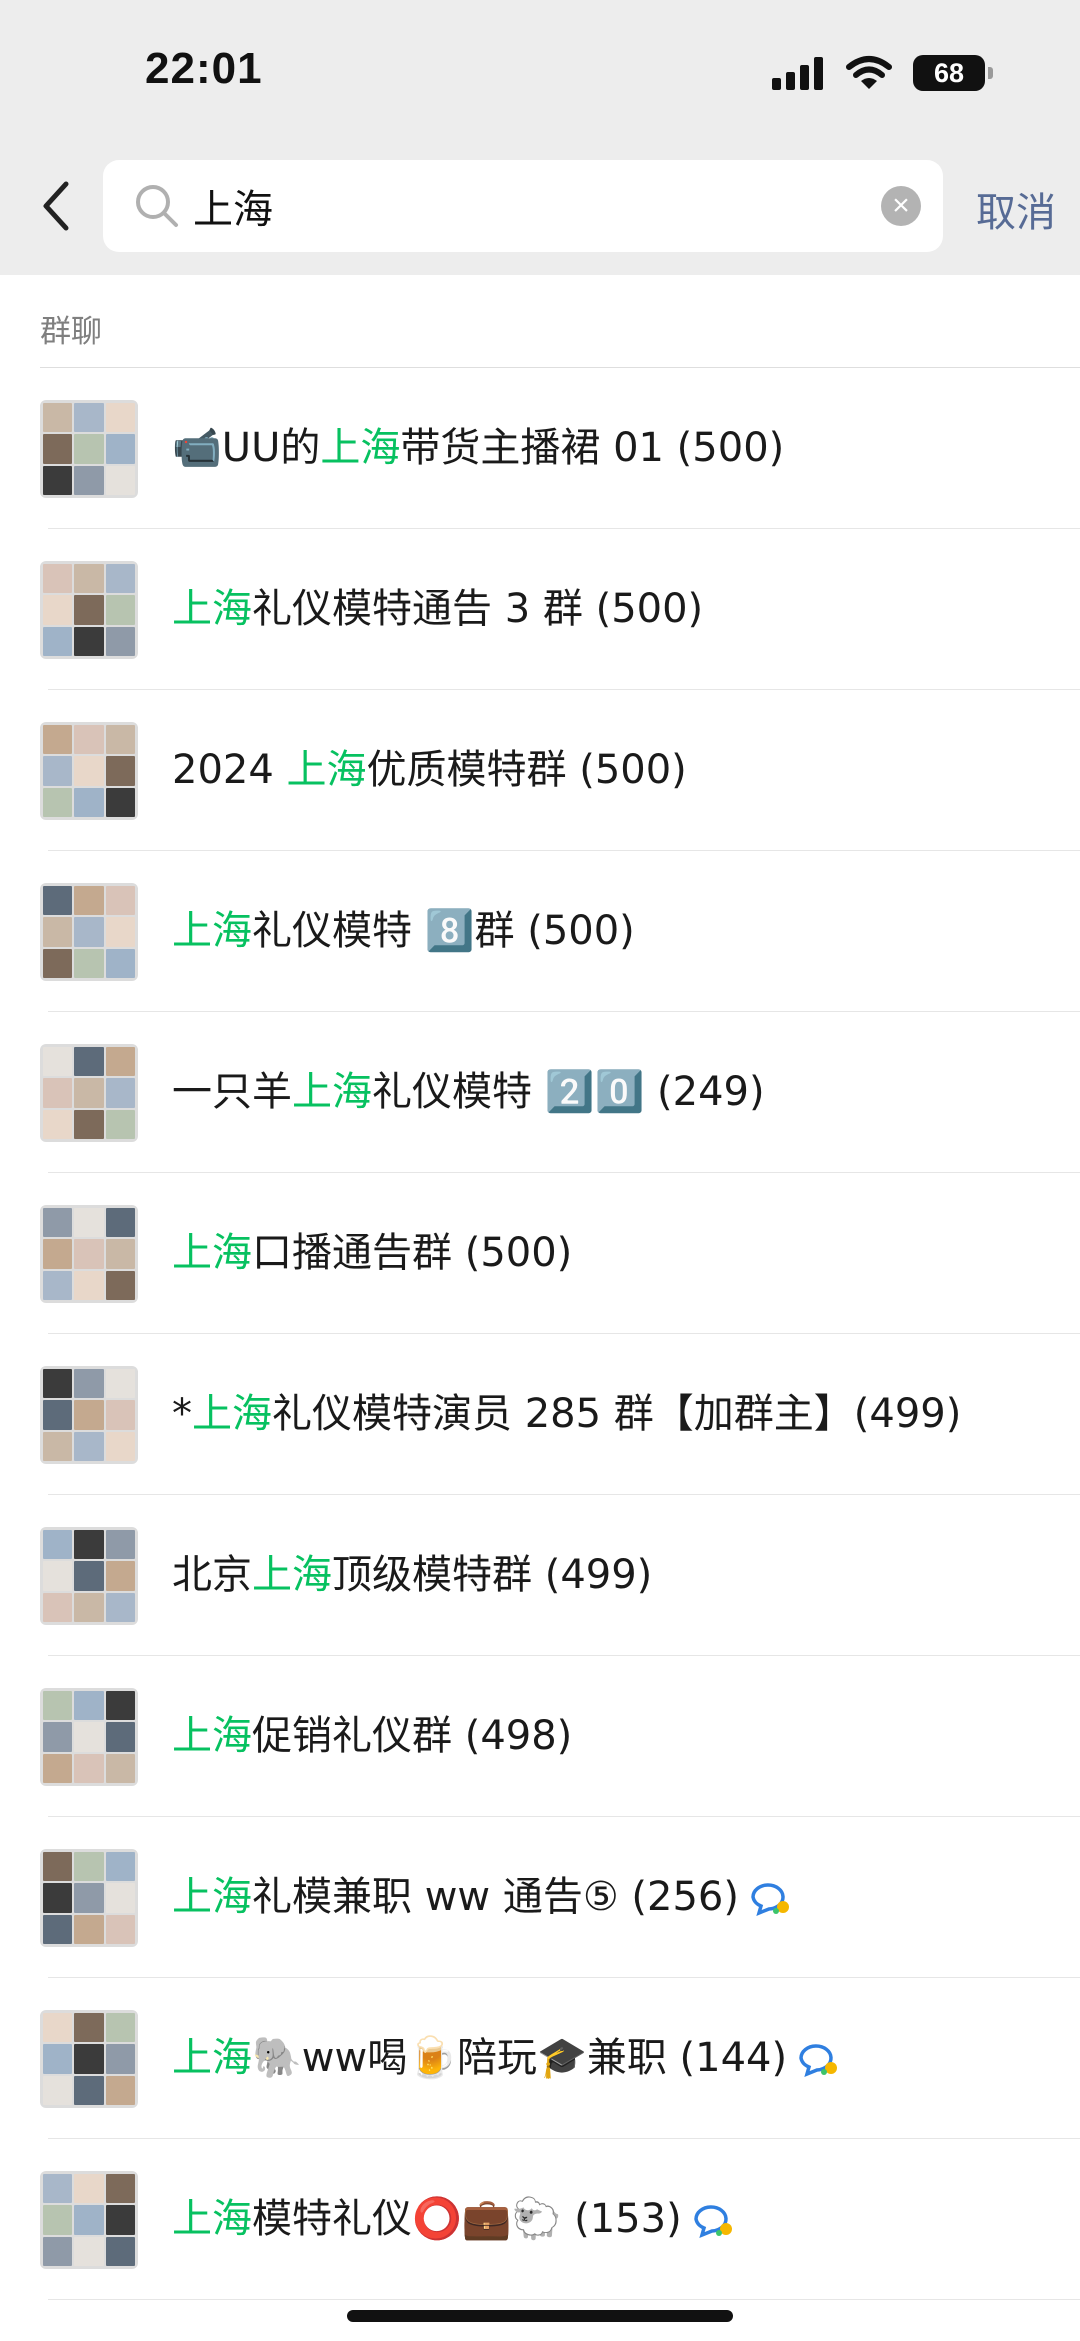 This screenshot has width=1080, height=2341. I want to click on group-name: 上海🐘ww喝🍺陪玩🎓兼职 (144), so click(506, 2058).